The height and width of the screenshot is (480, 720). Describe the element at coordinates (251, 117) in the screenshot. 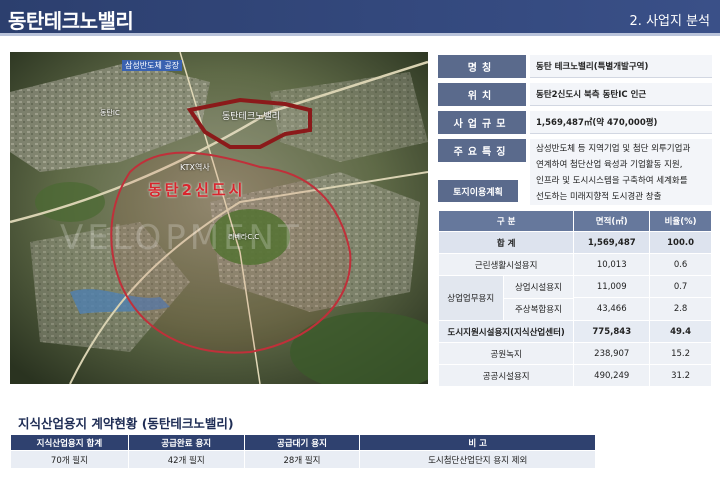

I see `map-label-techno-valley: 동탄테크노밸리` at that location.